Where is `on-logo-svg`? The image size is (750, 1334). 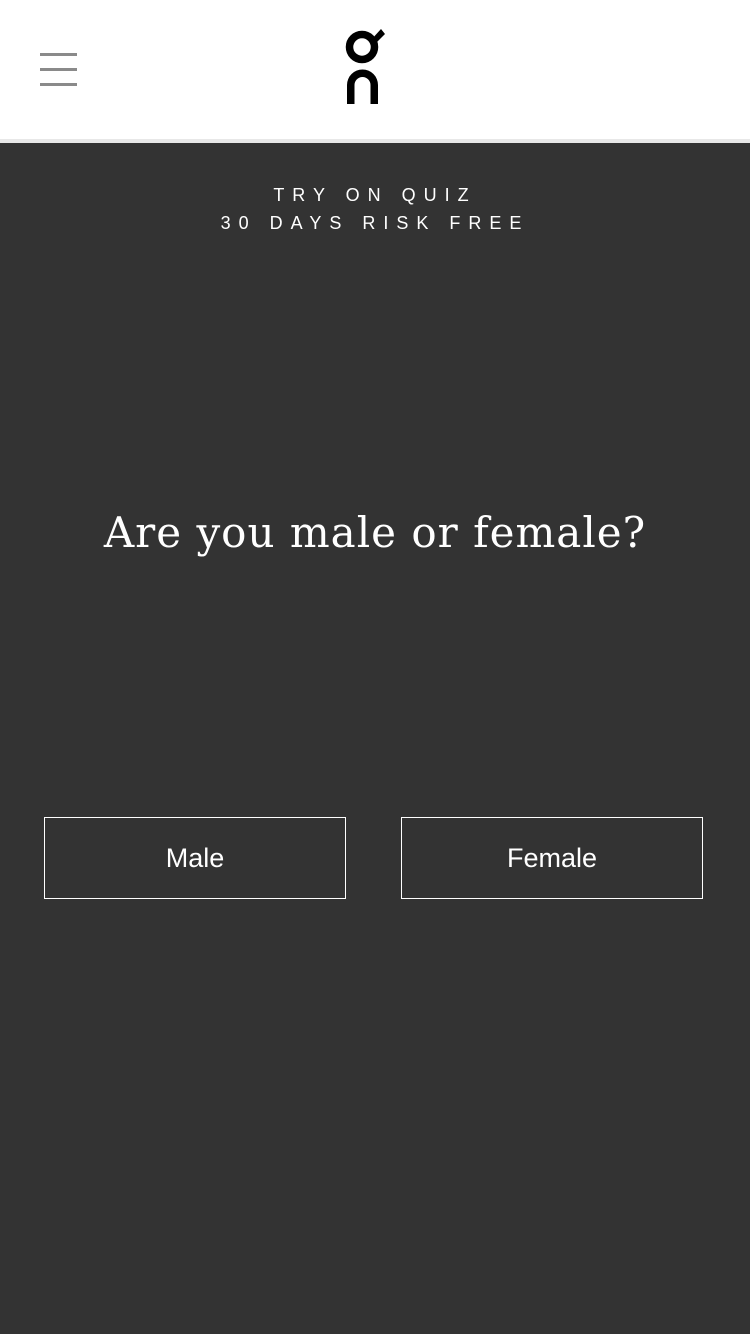 on-logo-svg is located at coordinates (365, 66).